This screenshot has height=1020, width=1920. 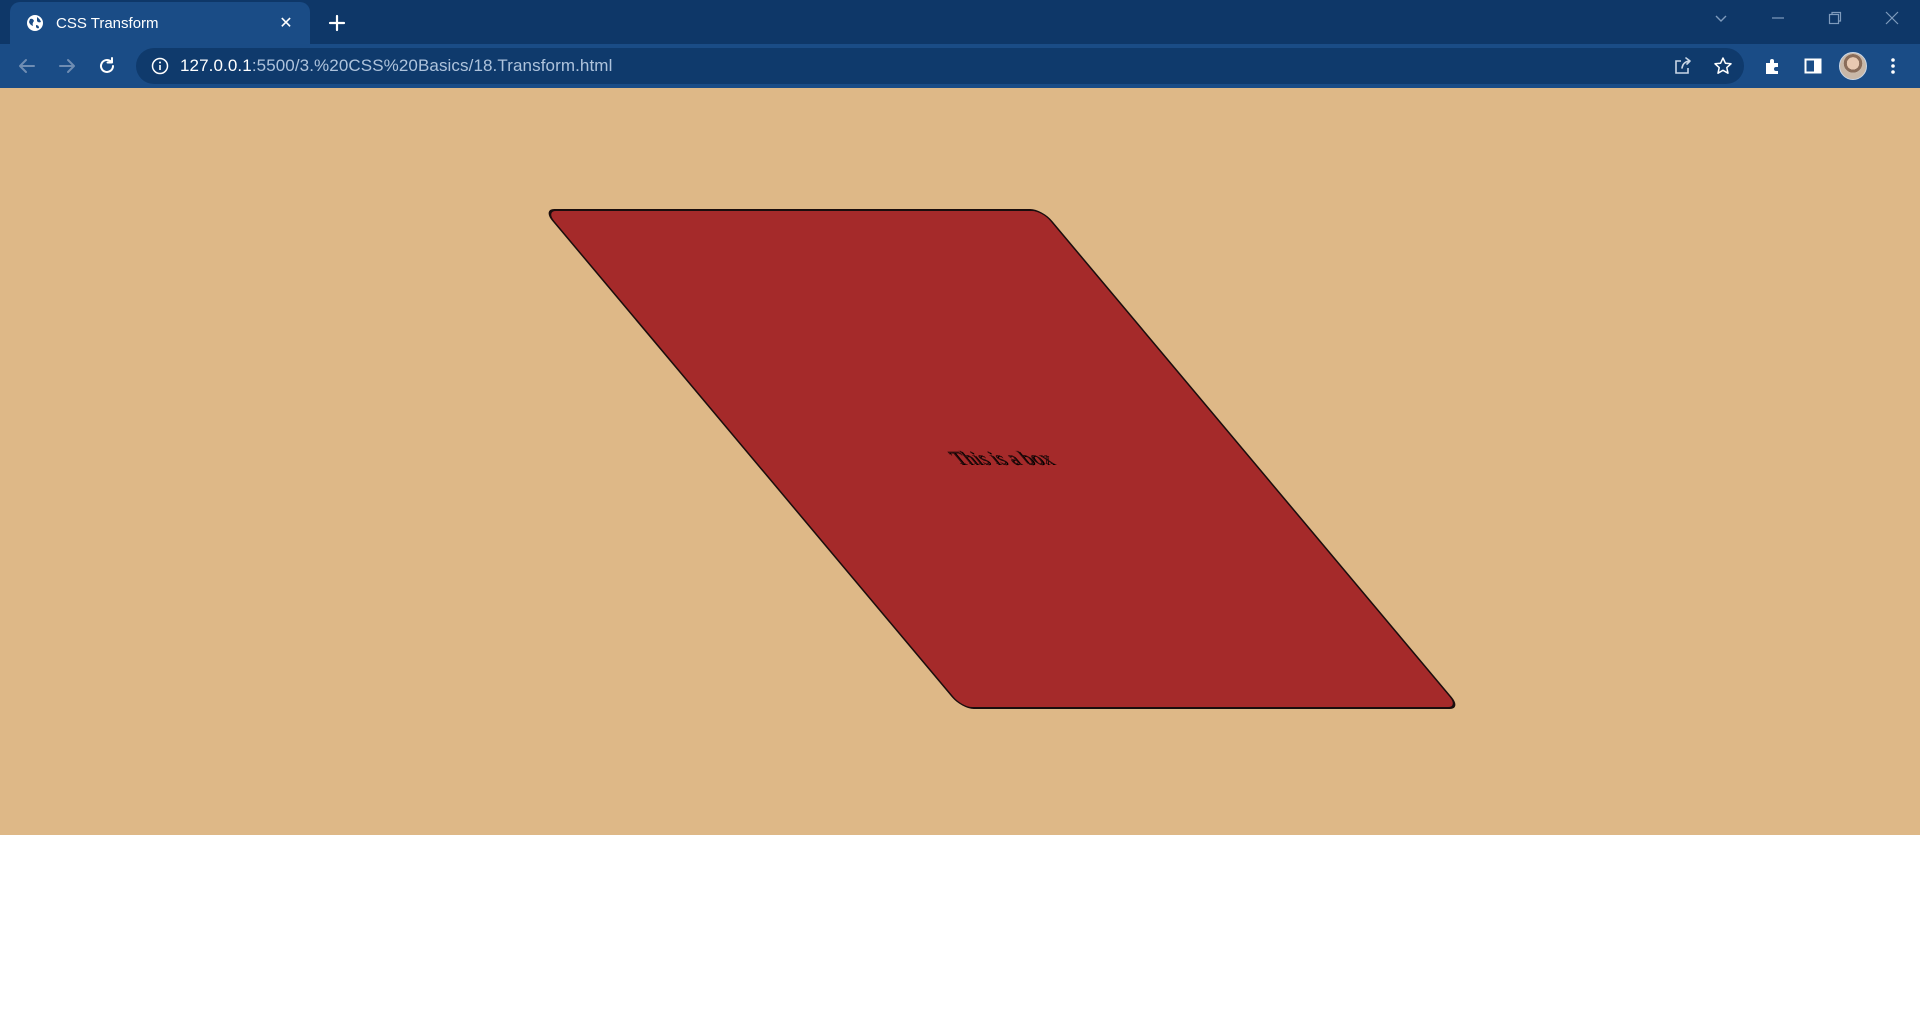 I want to click on plus-icon, so click(x=337, y=23).